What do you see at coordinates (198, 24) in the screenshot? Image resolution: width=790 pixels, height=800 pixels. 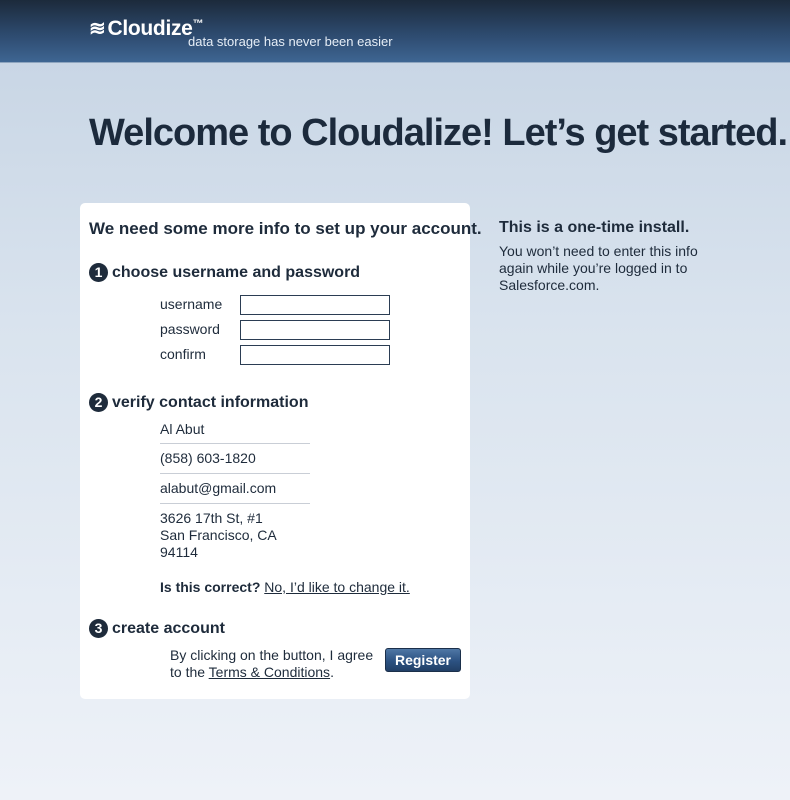 I see `trademark-mark: ™` at bounding box center [198, 24].